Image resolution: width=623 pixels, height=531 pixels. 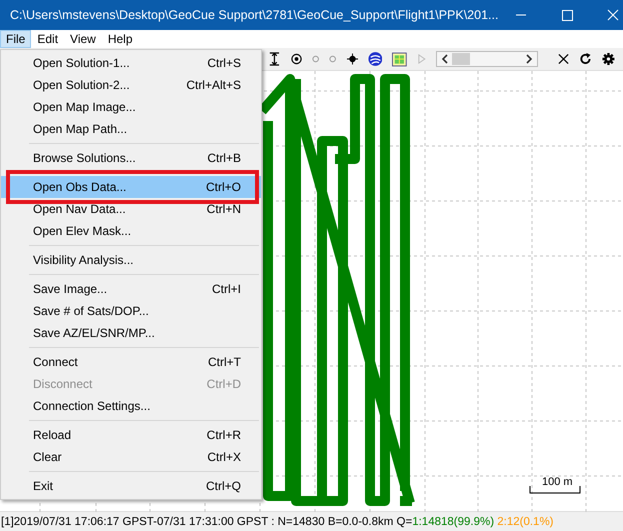 I want to click on menu-item: Clear Ctrl+X, so click(x=131, y=457).